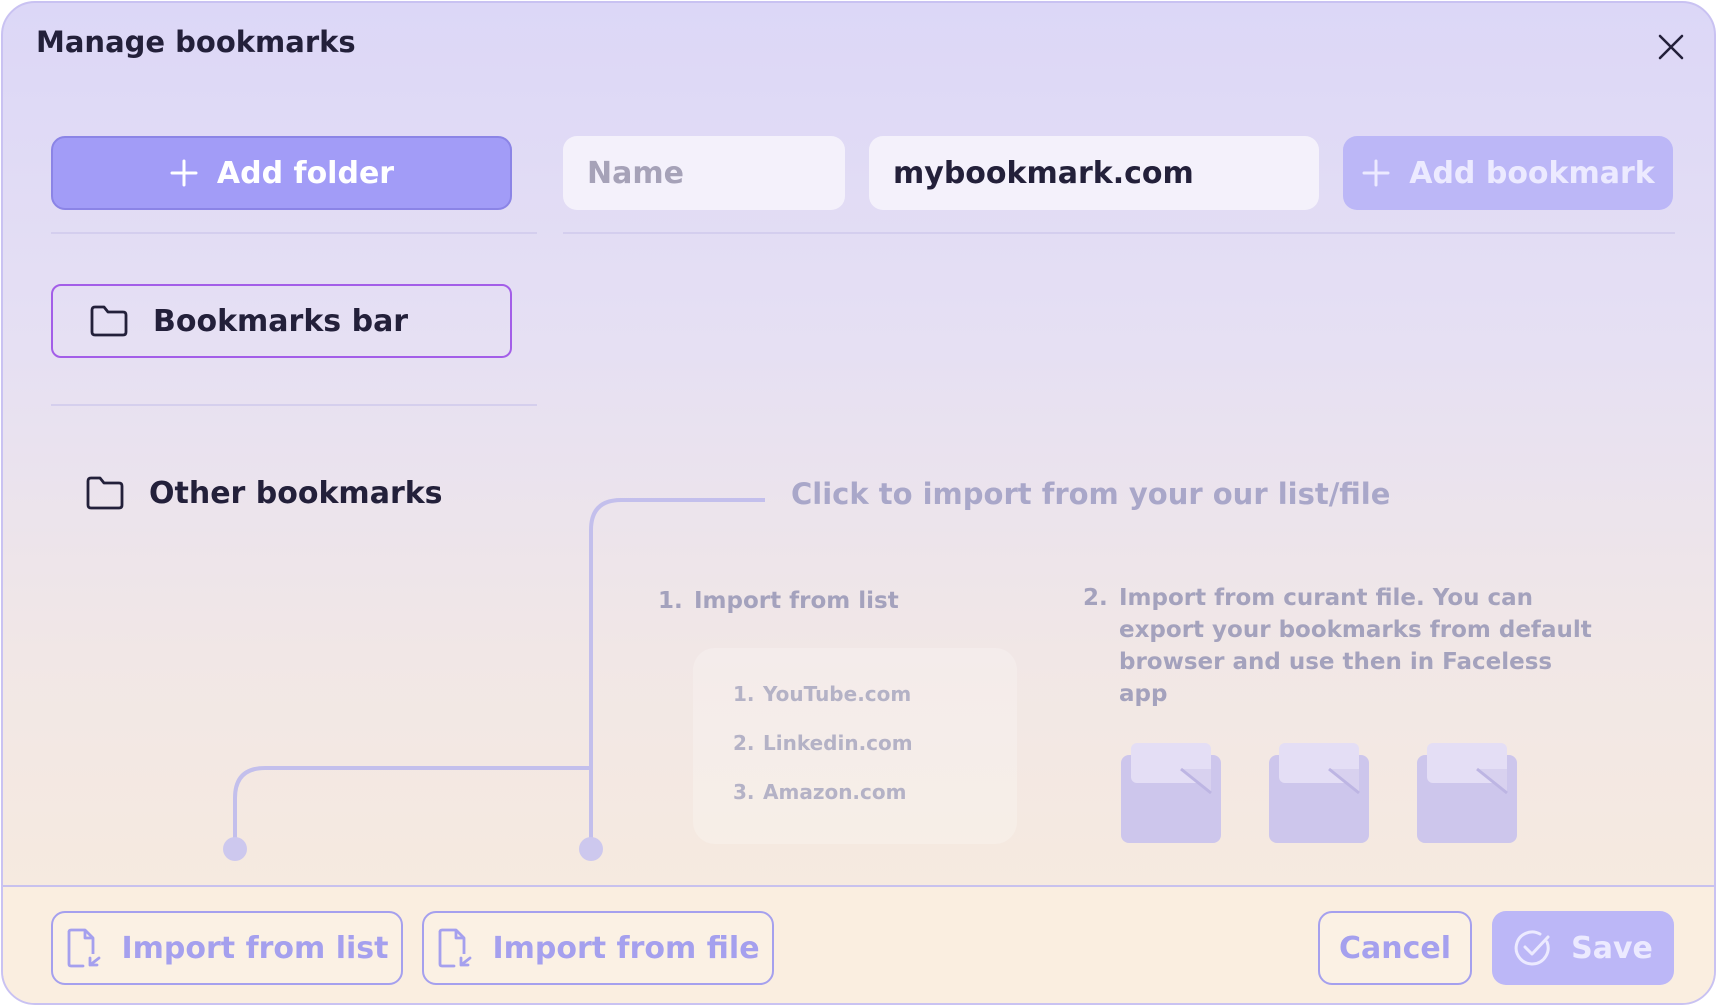 This screenshot has height=1008, width=1719. What do you see at coordinates (1095, 598) in the screenshot?
I see `step-number: 2.` at bounding box center [1095, 598].